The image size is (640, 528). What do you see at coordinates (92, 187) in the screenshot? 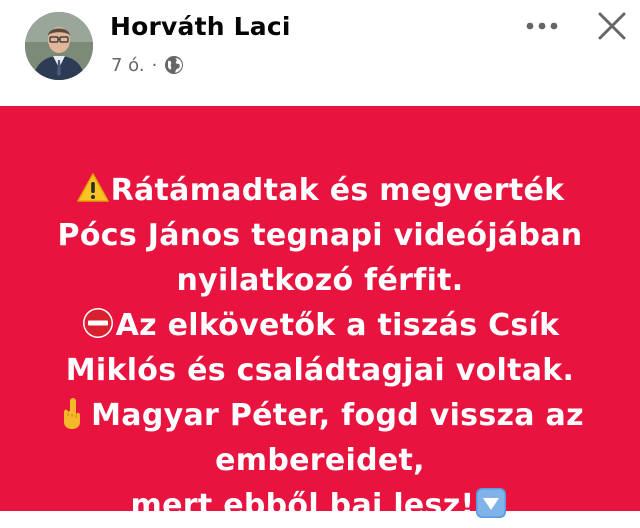
I see `warning-emoji` at bounding box center [92, 187].